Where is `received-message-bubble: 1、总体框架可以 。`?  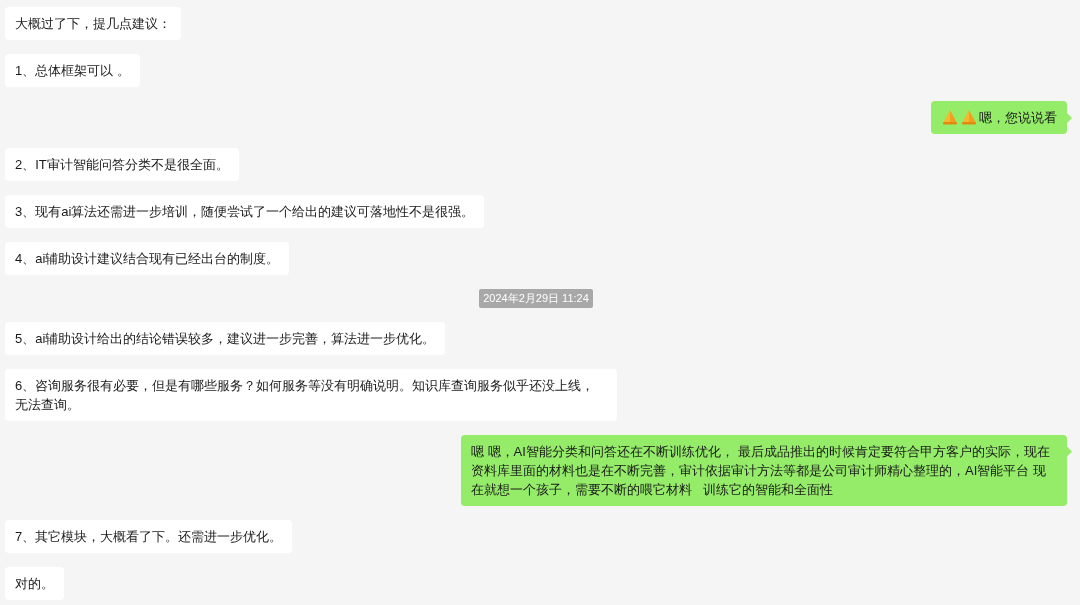
received-message-bubble: 1、总体框架可以 。 is located at coordinates (72, 70).